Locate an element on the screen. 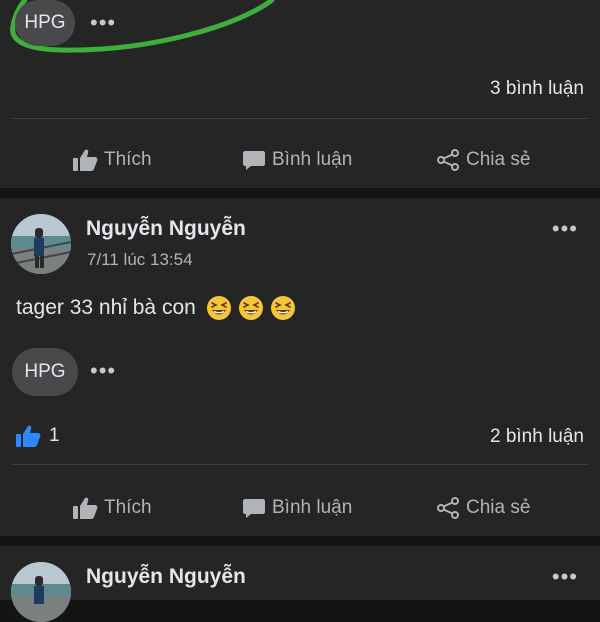 The image size is (600, 622). comments-count: 3 bình luận is located at coordinates (537, 89).